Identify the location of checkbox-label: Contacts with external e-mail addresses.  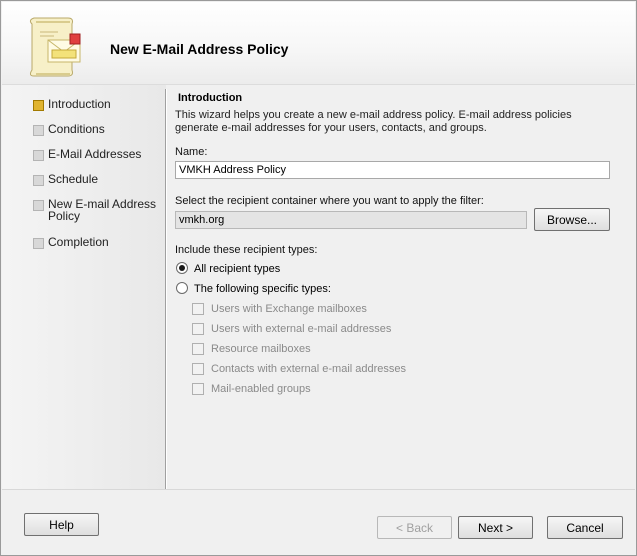
(309, 369).